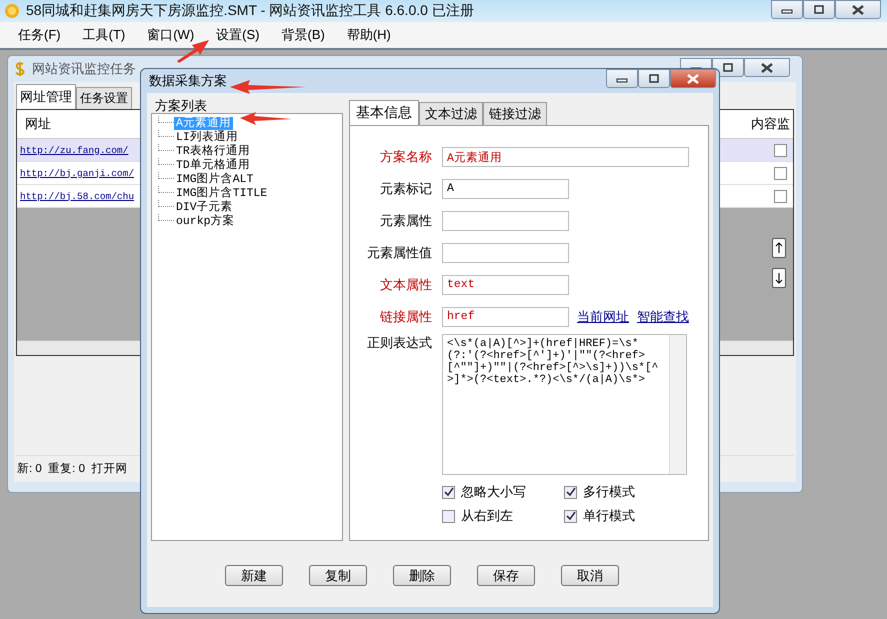 This screenshot has height=619, width=887. Describe the element at coordinates (254, 575) in the screenshot. I see `dialog-button: 新建` at that location.